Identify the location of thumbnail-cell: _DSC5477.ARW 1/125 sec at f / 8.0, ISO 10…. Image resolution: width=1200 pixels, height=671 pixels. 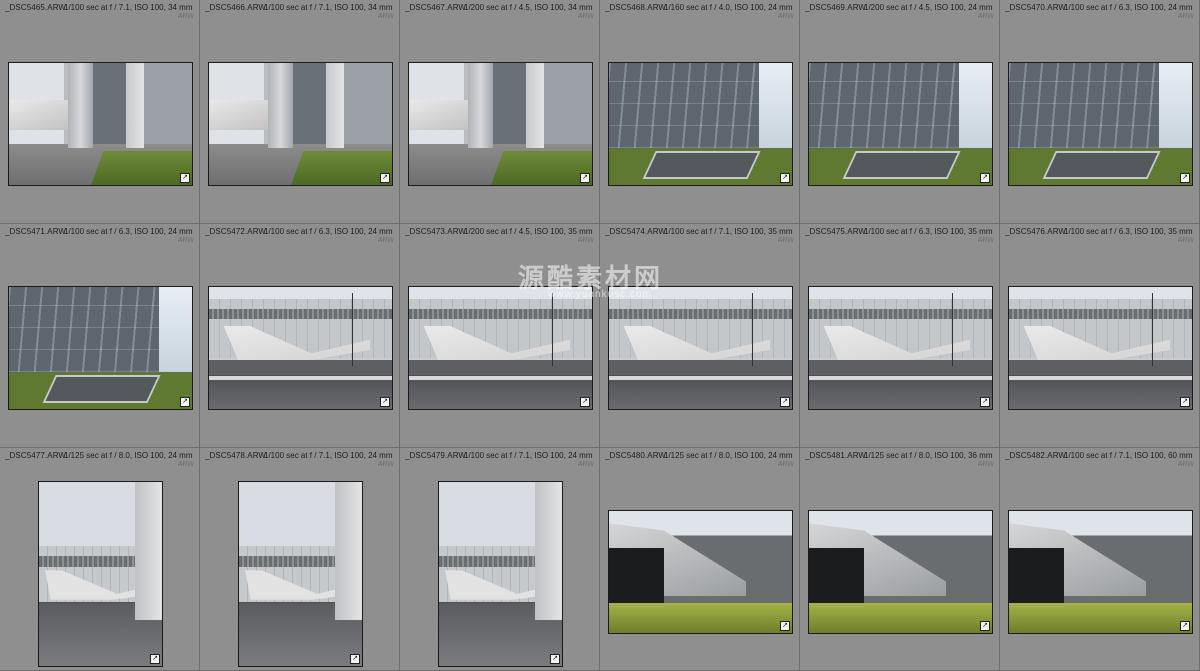
(100, 559).